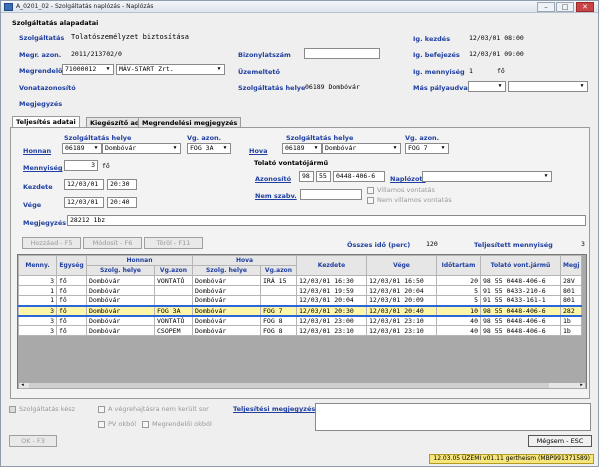 The width and height of the screenshot is (599, 467). What do you see at coordinates (370, 190) in the screenshot?
I see `villamos-checkbox` at bounding box center [370, 190].